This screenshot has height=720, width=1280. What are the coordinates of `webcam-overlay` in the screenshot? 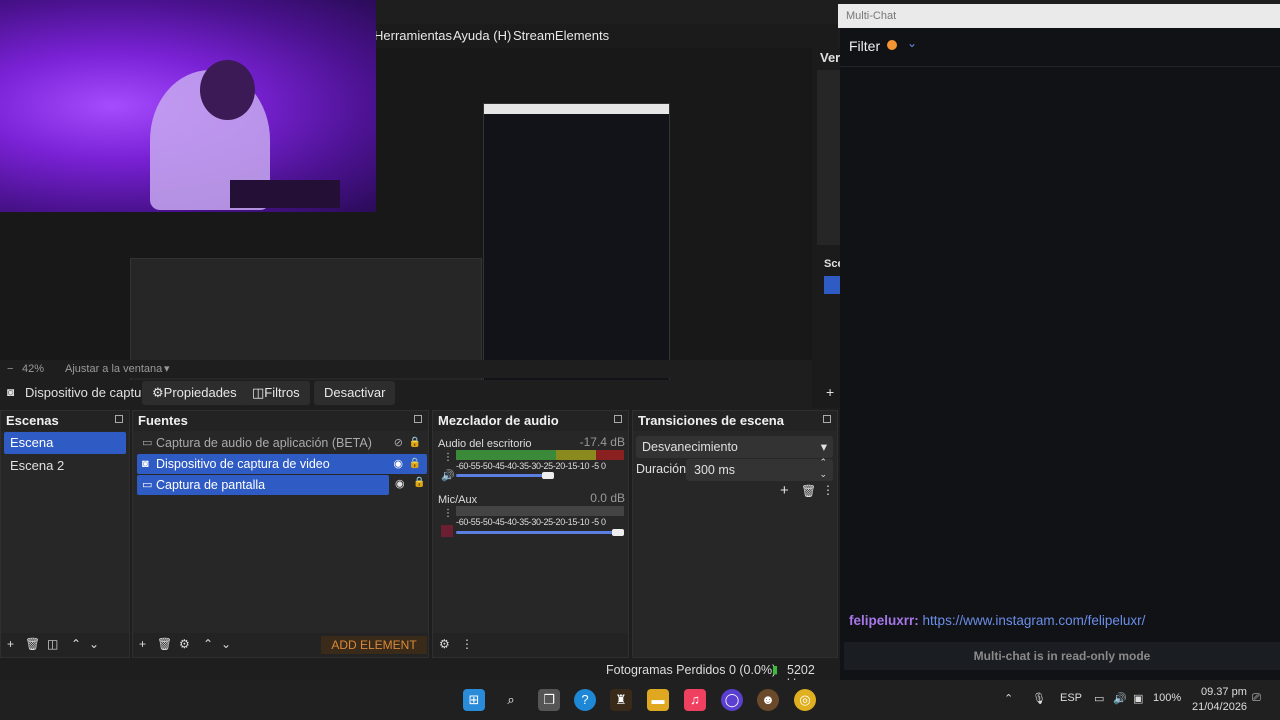 It's located at (188, 106).